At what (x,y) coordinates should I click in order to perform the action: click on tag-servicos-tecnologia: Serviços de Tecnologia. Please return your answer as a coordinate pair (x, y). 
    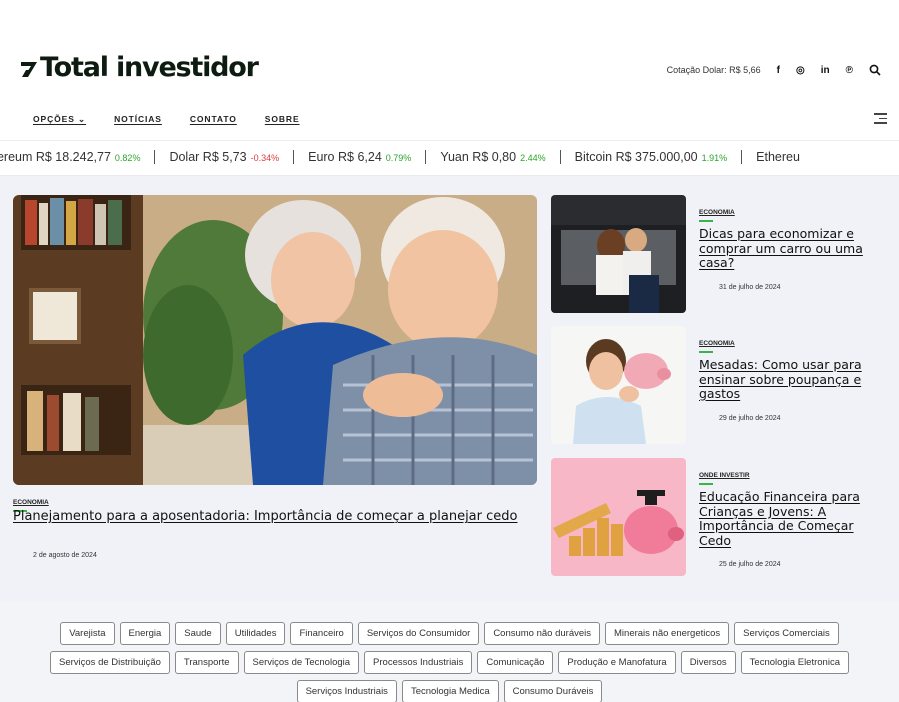
    Looking at the image, I should click on (301, 662).